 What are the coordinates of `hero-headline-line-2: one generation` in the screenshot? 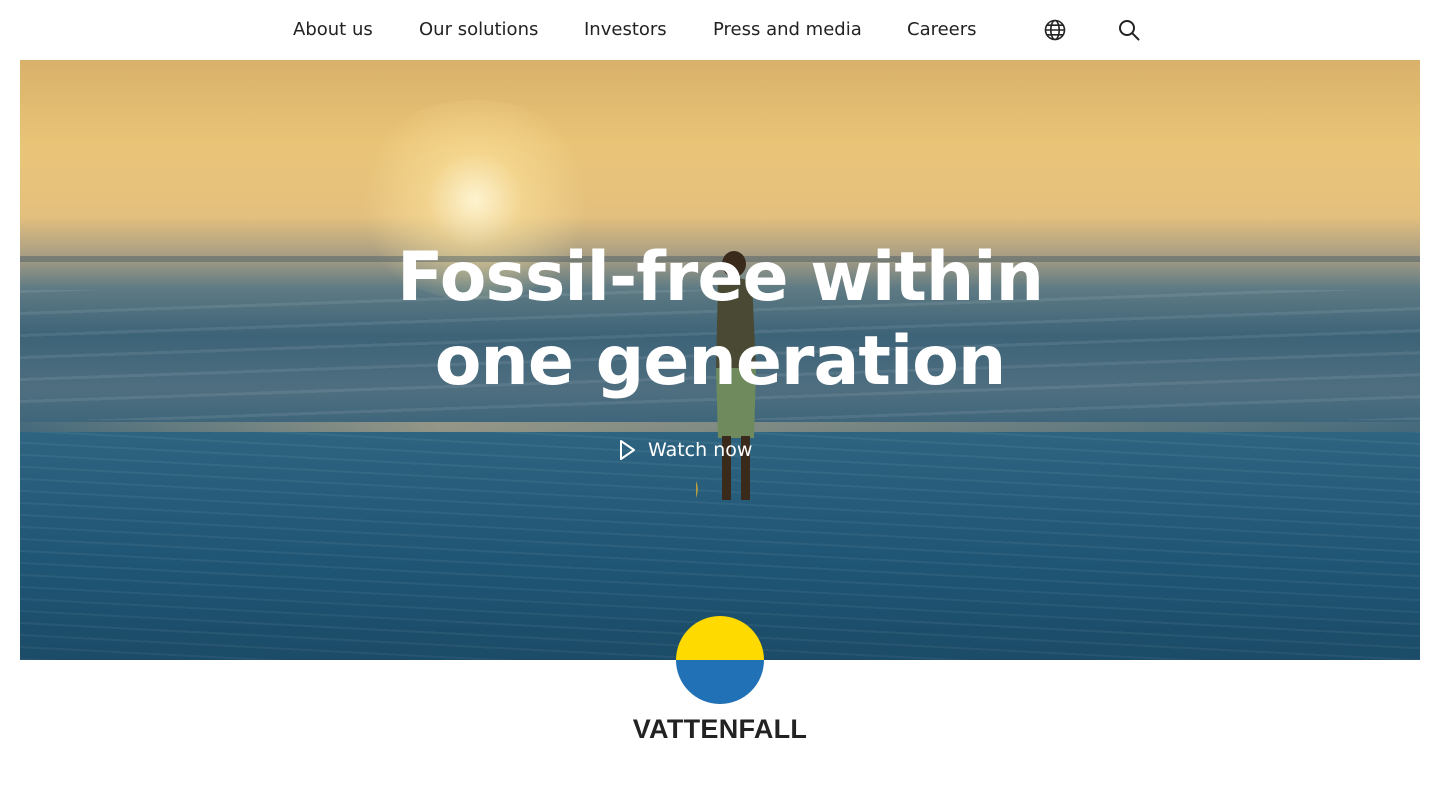 It's located at (720, 361).